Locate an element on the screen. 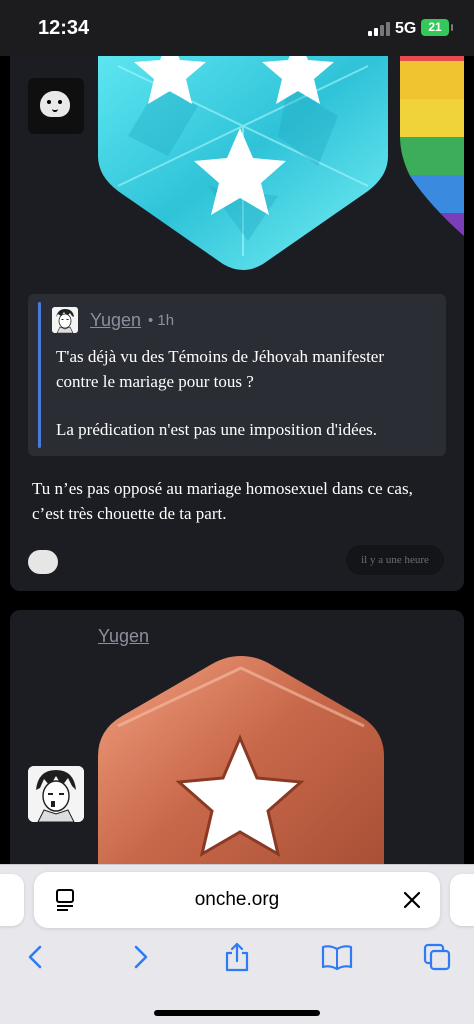  post-author-link: Yugen is located at coordinates (123, 636).